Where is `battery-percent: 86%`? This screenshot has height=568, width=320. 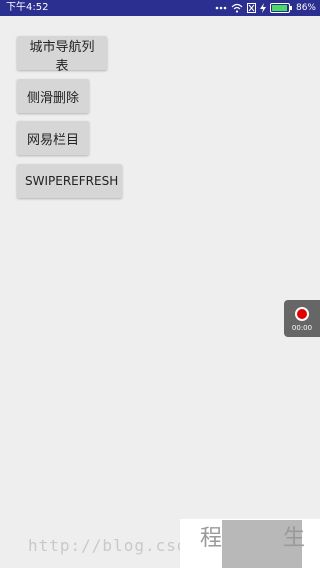
battery-percent: 86% is located at coordinates (305, 8).